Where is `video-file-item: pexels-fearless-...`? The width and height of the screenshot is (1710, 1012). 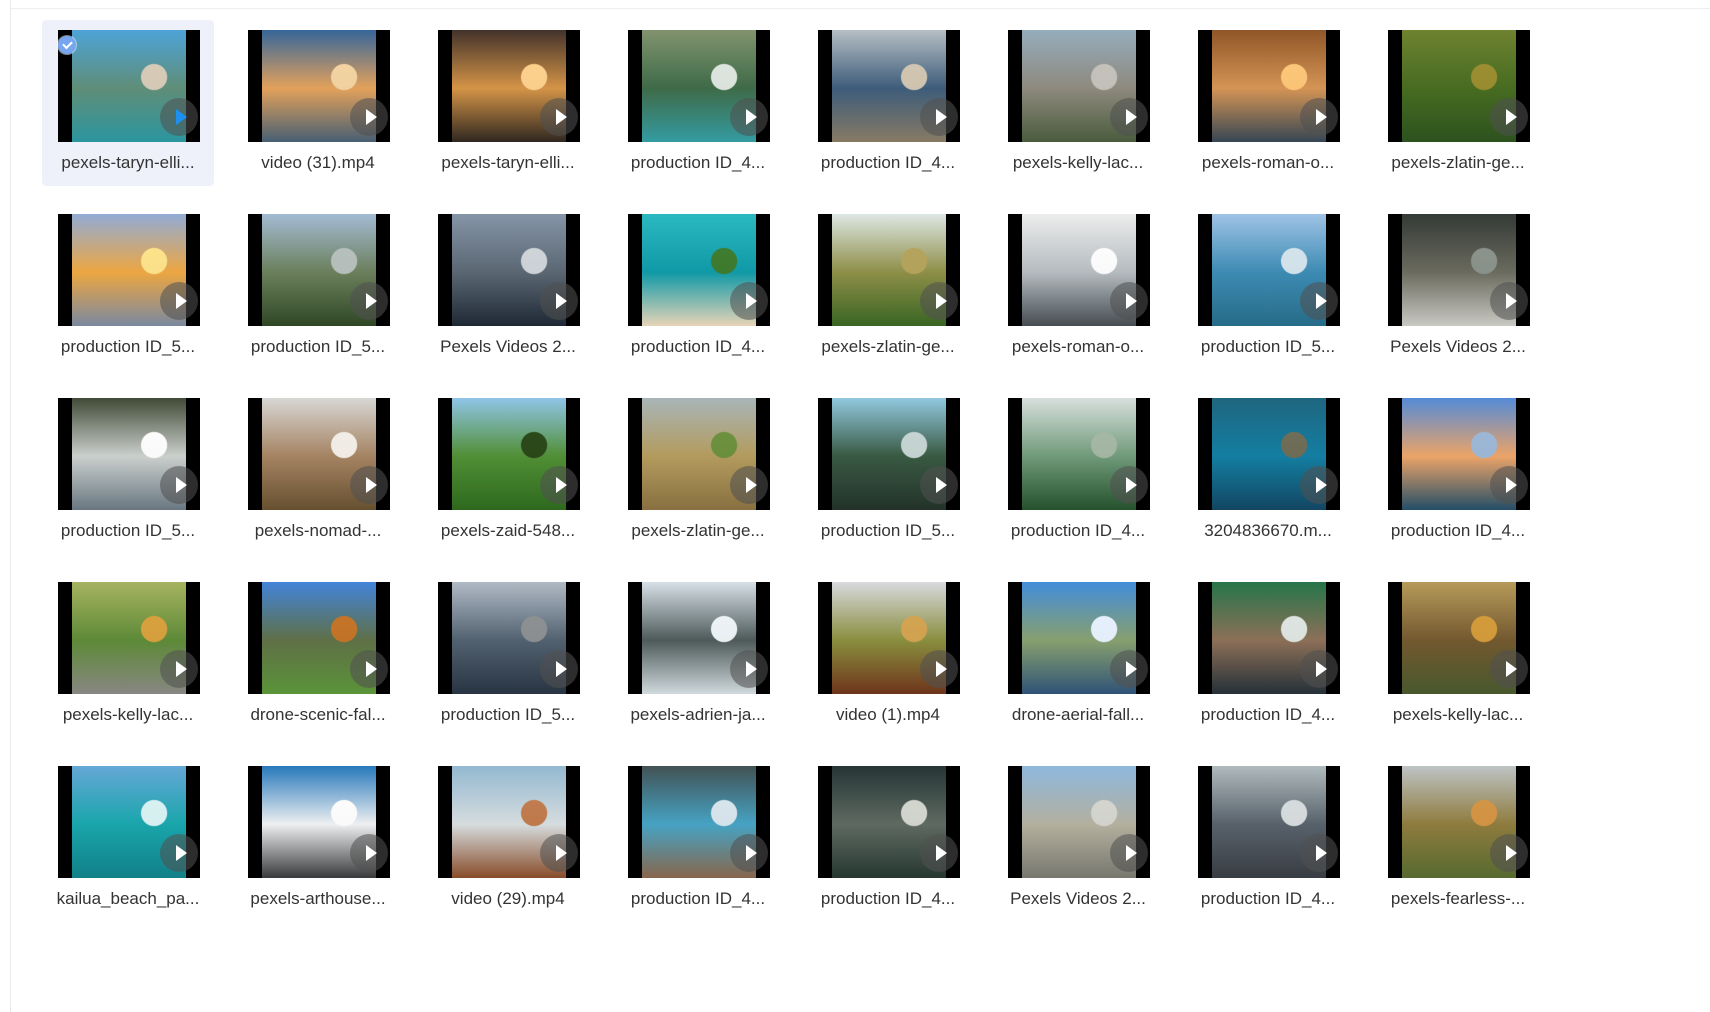 video-file-item: pexels-fearless-... is located at coordinates (1458, 839).